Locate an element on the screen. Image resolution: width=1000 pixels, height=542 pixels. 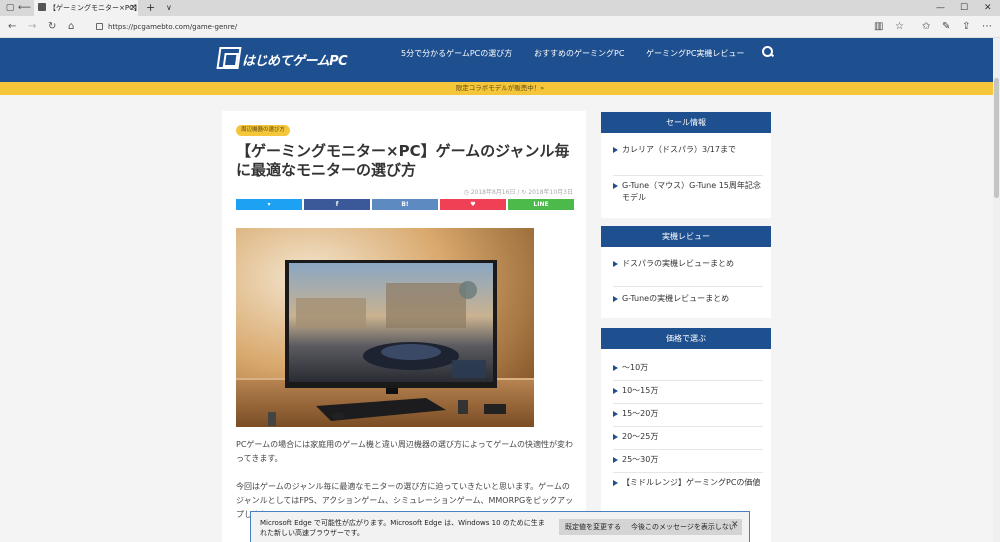
article-title: 【ゲーミングモニター×PC】ゲームのジャンル毎に最適なモニターの選び方 is located at coordinates (403, 160).